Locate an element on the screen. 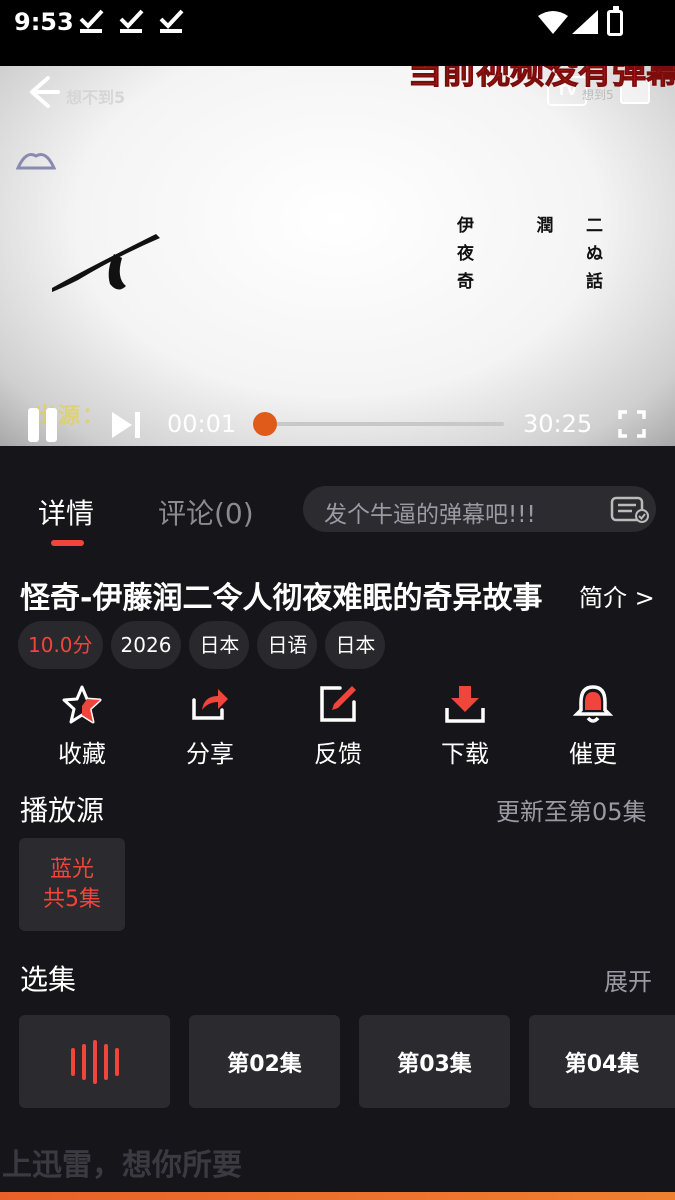  progress-thumb is located at coordinates (265, 424).